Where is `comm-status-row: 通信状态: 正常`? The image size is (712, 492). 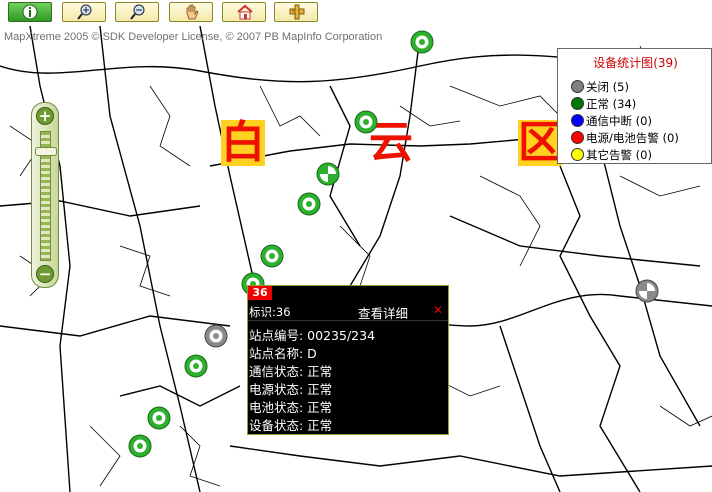
comm-status-row: 通信状态: 正常 is located at coordinates (291, 371).